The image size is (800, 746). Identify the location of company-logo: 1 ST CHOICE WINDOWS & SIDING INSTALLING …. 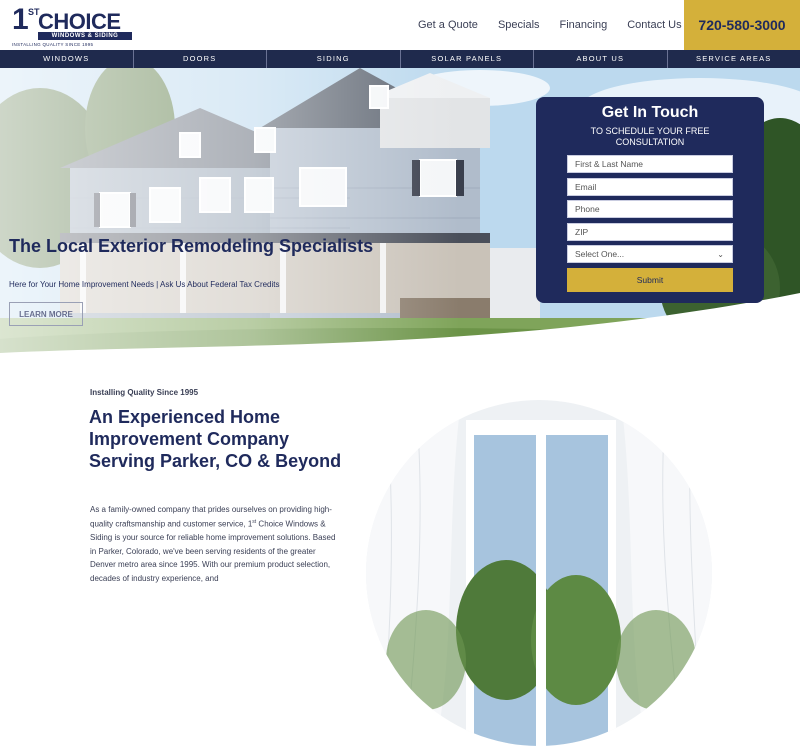
(72, 26).